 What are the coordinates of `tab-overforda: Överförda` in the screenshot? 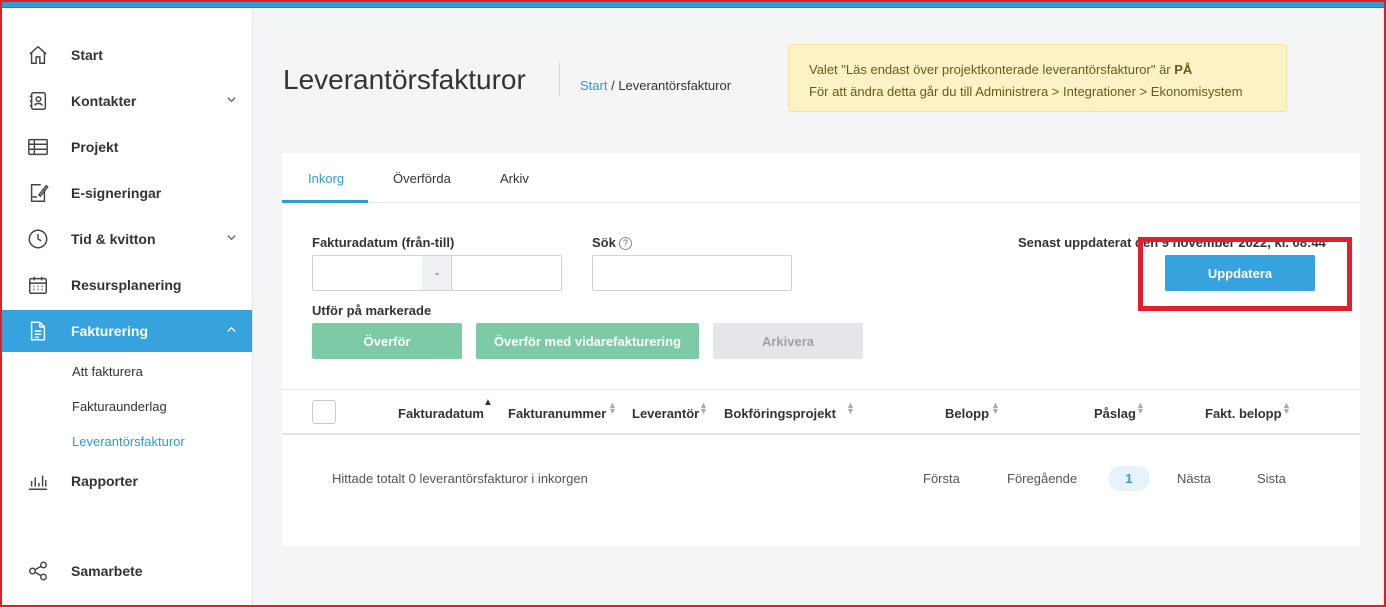 It's located at (422, 178).